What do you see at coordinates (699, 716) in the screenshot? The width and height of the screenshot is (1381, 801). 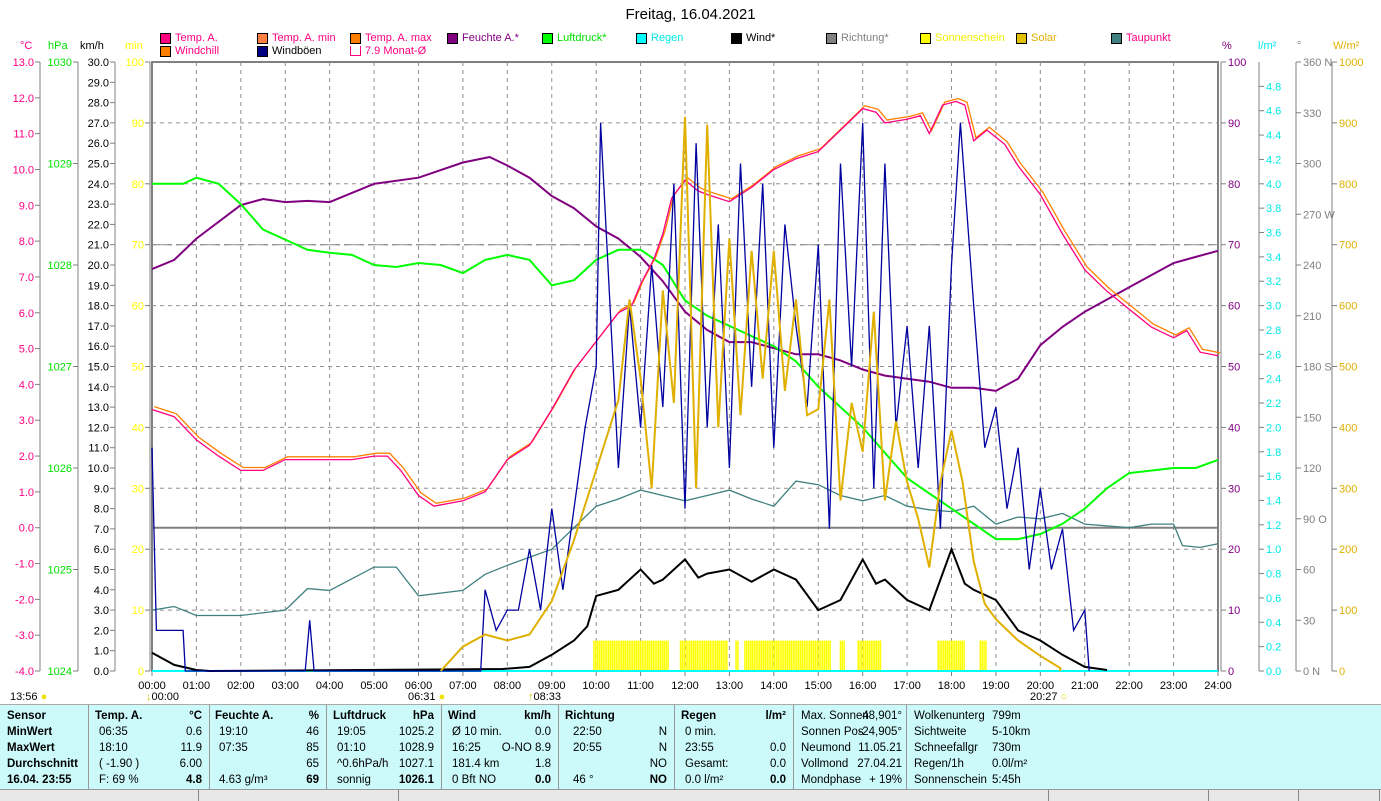 I see `stats-column-title: Regen` at bounding box center [699, 716].